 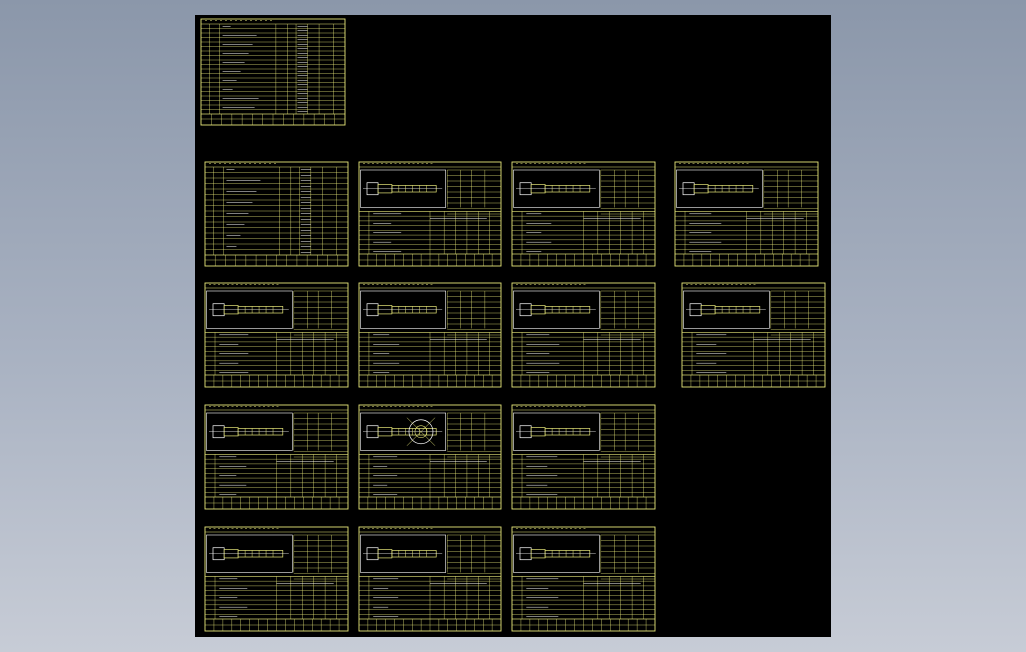 I want to click on sheet-r3-c3, so click(x=583, y=457).